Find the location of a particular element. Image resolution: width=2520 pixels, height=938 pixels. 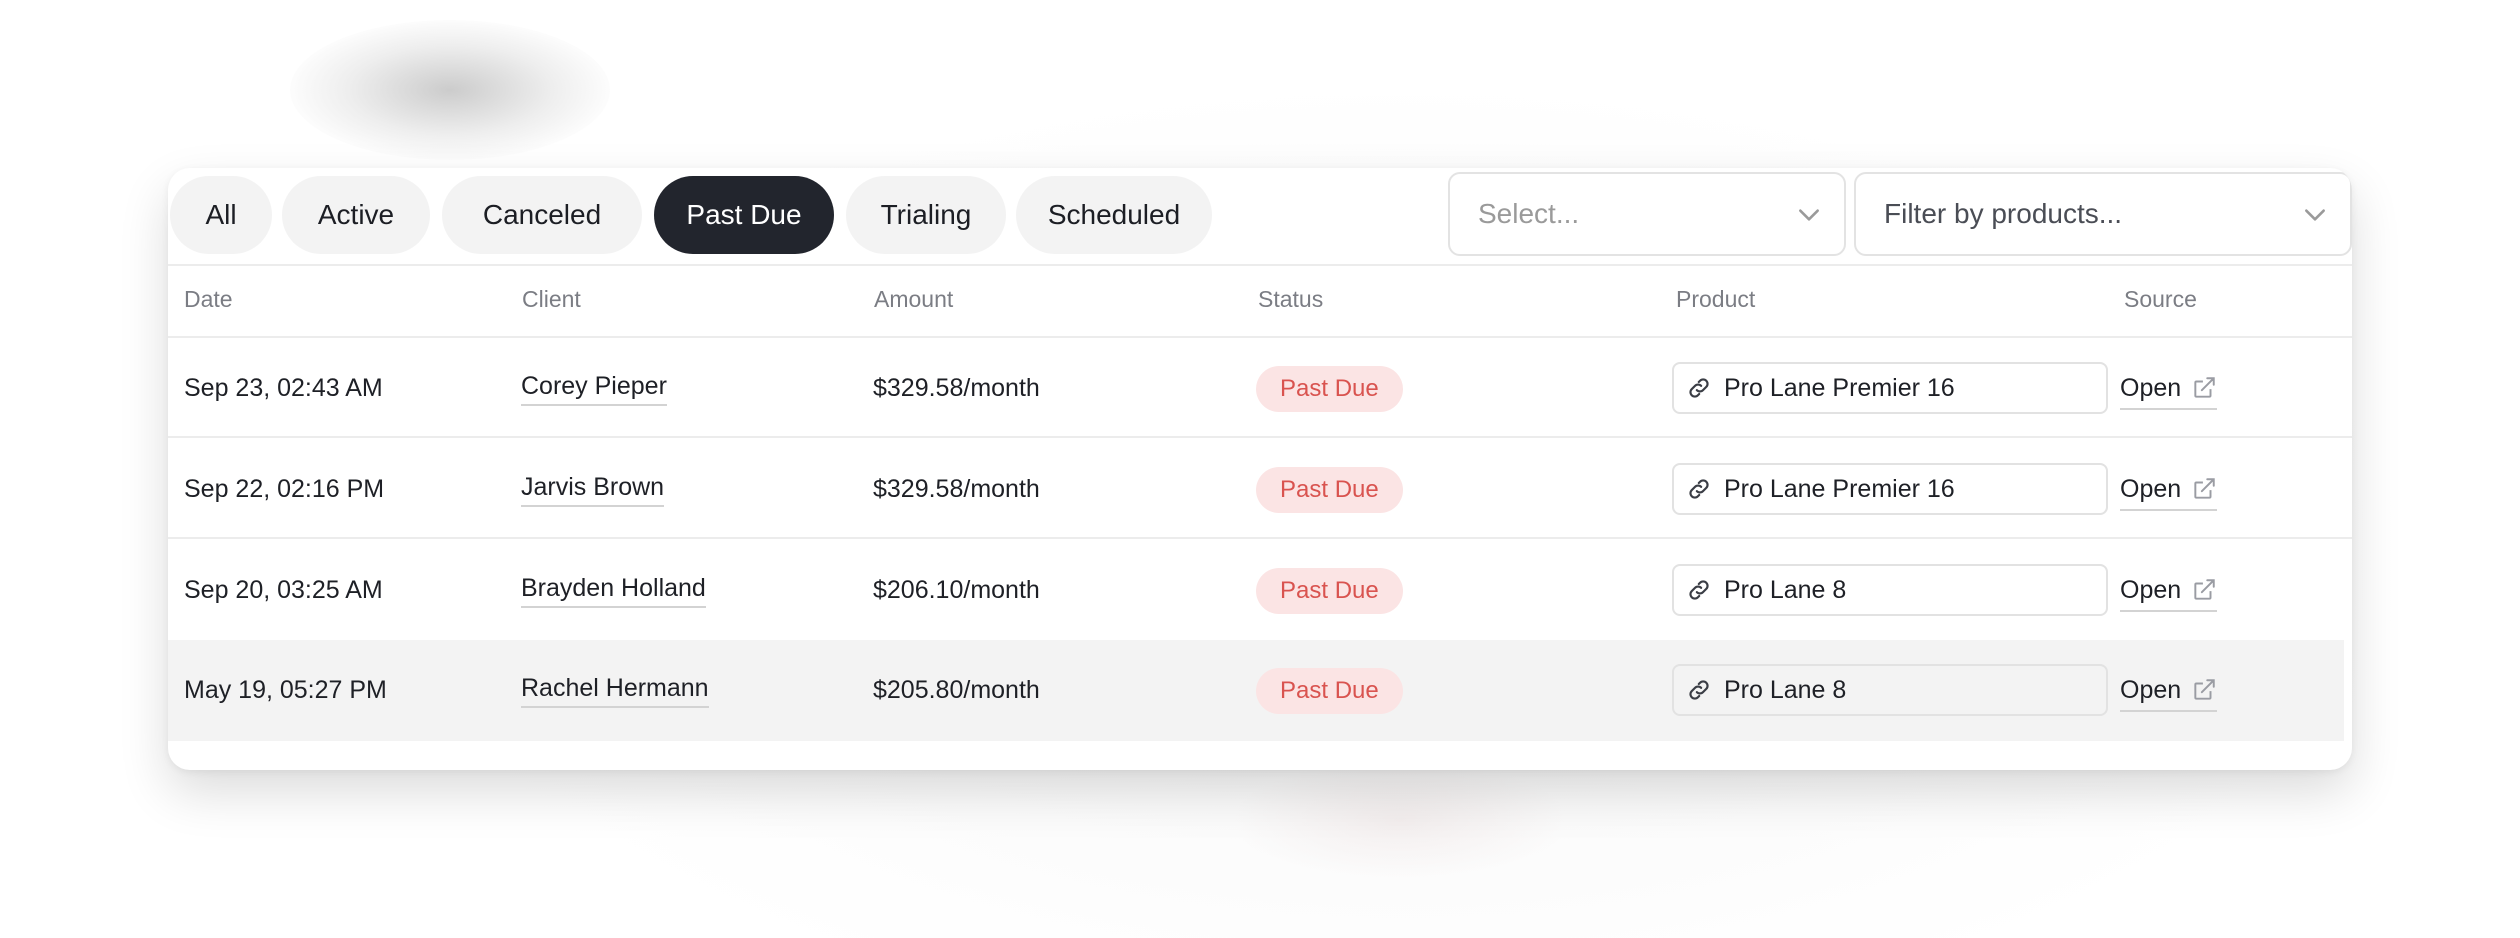

column-header-amount: Amount is located at coordinates (913, 299).